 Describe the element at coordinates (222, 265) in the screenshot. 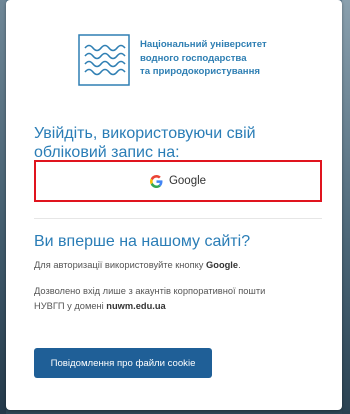

I see `auth-hint-google: Google` at that location.